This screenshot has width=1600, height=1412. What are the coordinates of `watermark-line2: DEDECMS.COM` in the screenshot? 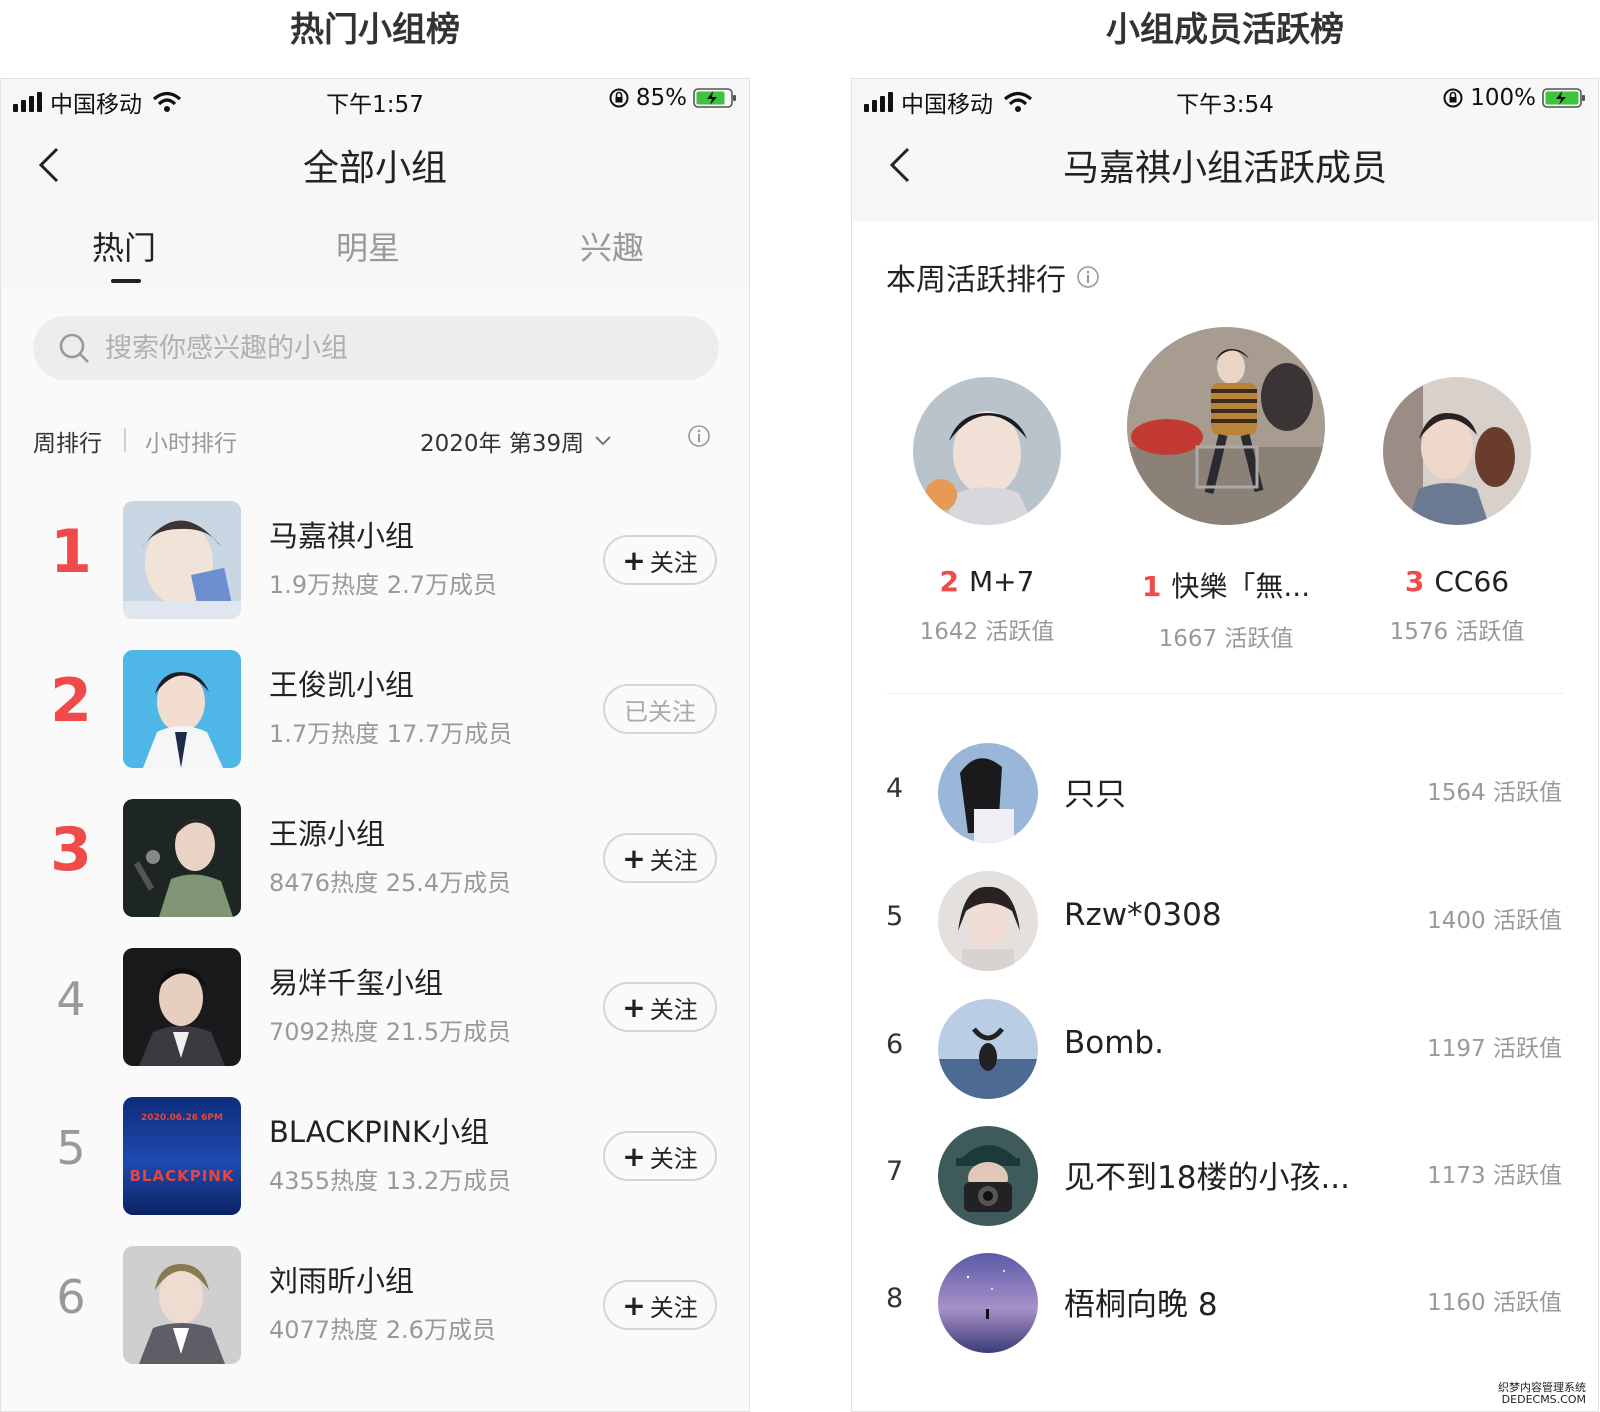 It's located at (1543, 1399).